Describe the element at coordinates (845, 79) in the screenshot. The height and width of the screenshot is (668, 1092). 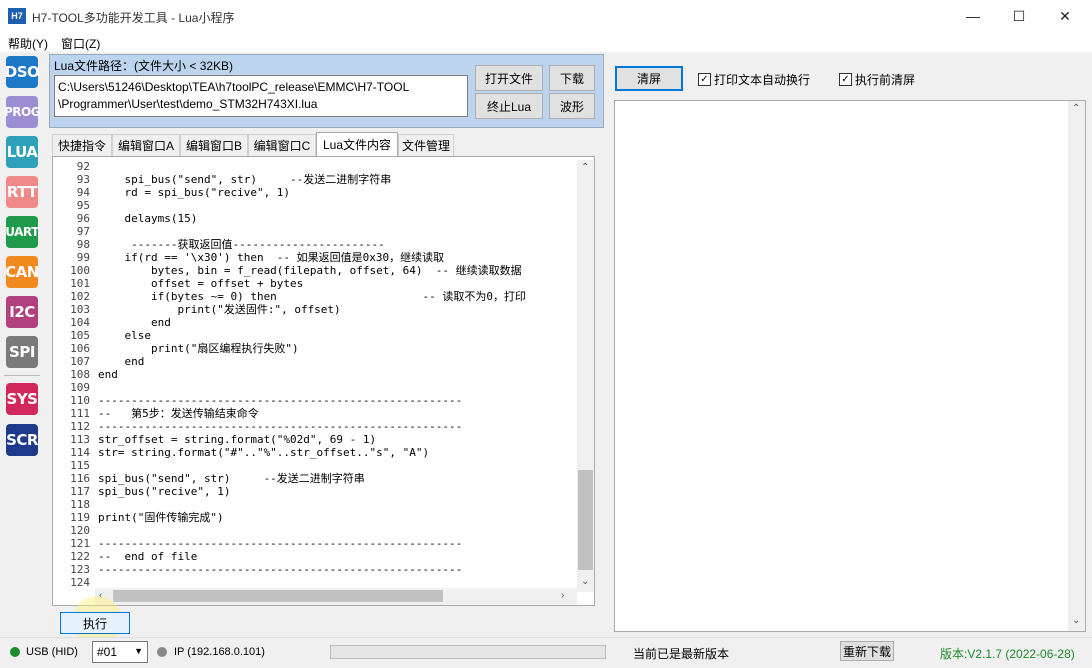
I see `clear-before-exec-check-icon: ✓` at that location.